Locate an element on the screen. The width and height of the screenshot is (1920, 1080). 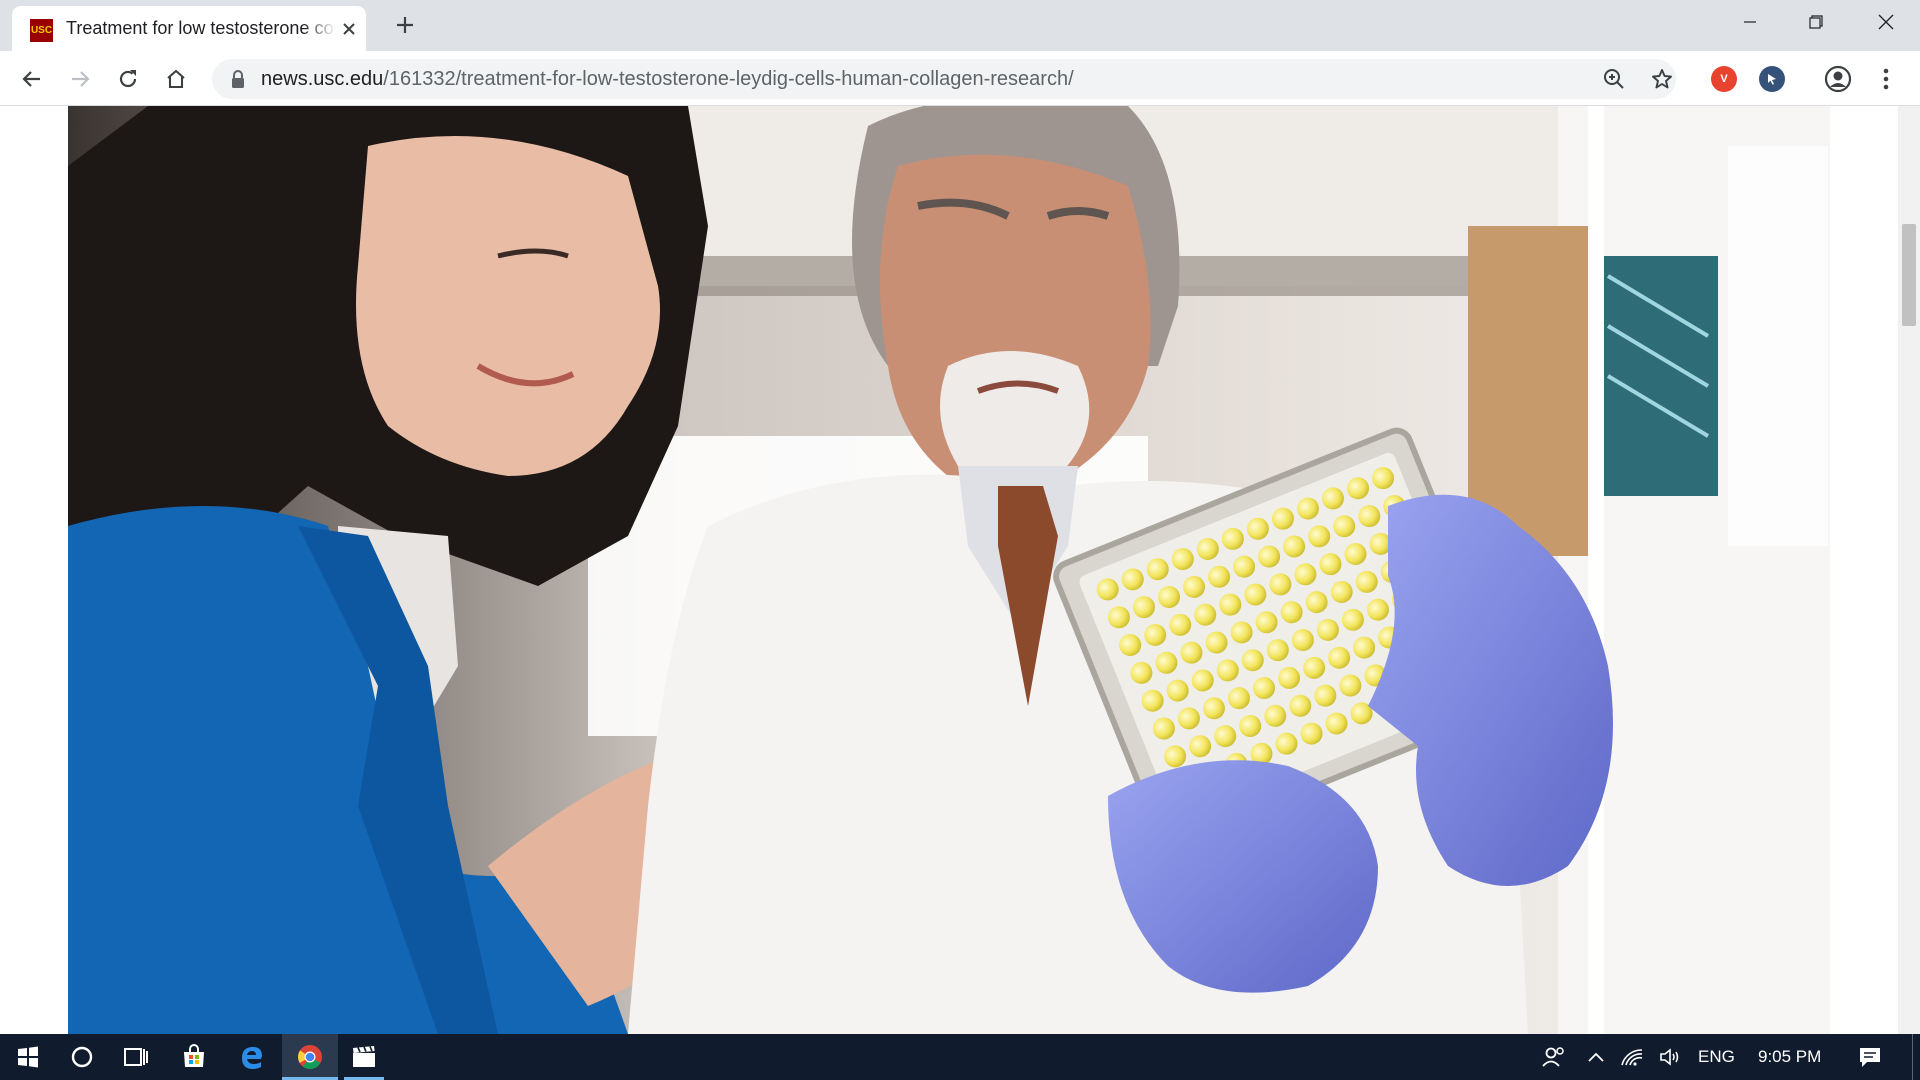
show-desktop-button is located at coordinates (1916, 1057).